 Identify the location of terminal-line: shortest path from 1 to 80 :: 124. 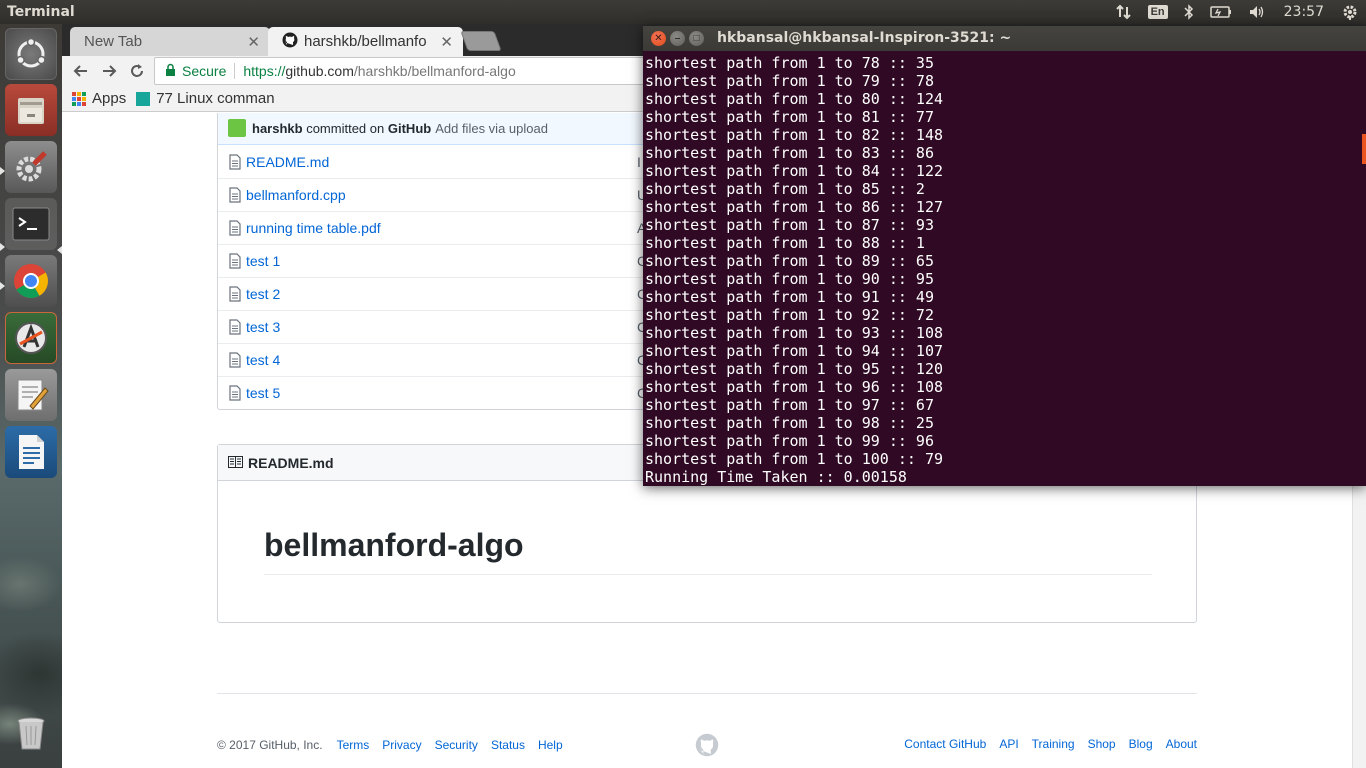
(794, 99).